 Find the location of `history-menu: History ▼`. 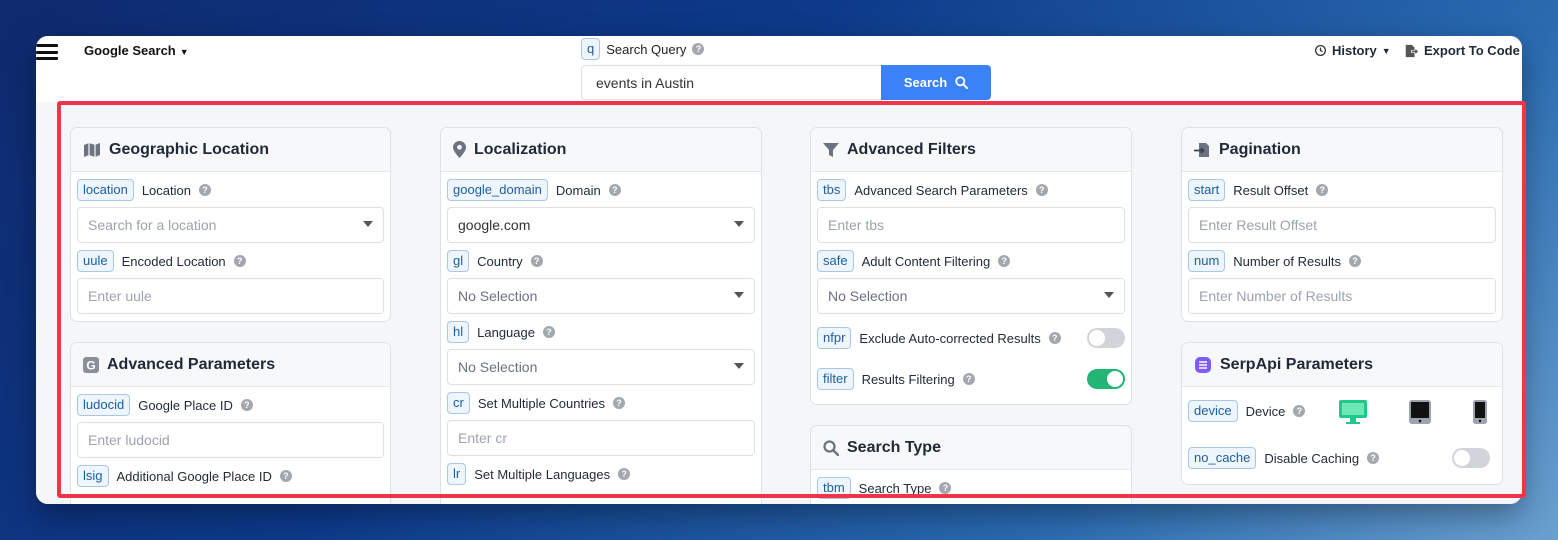

history-menu: History ▼ is located at coordinates (1352, 50).